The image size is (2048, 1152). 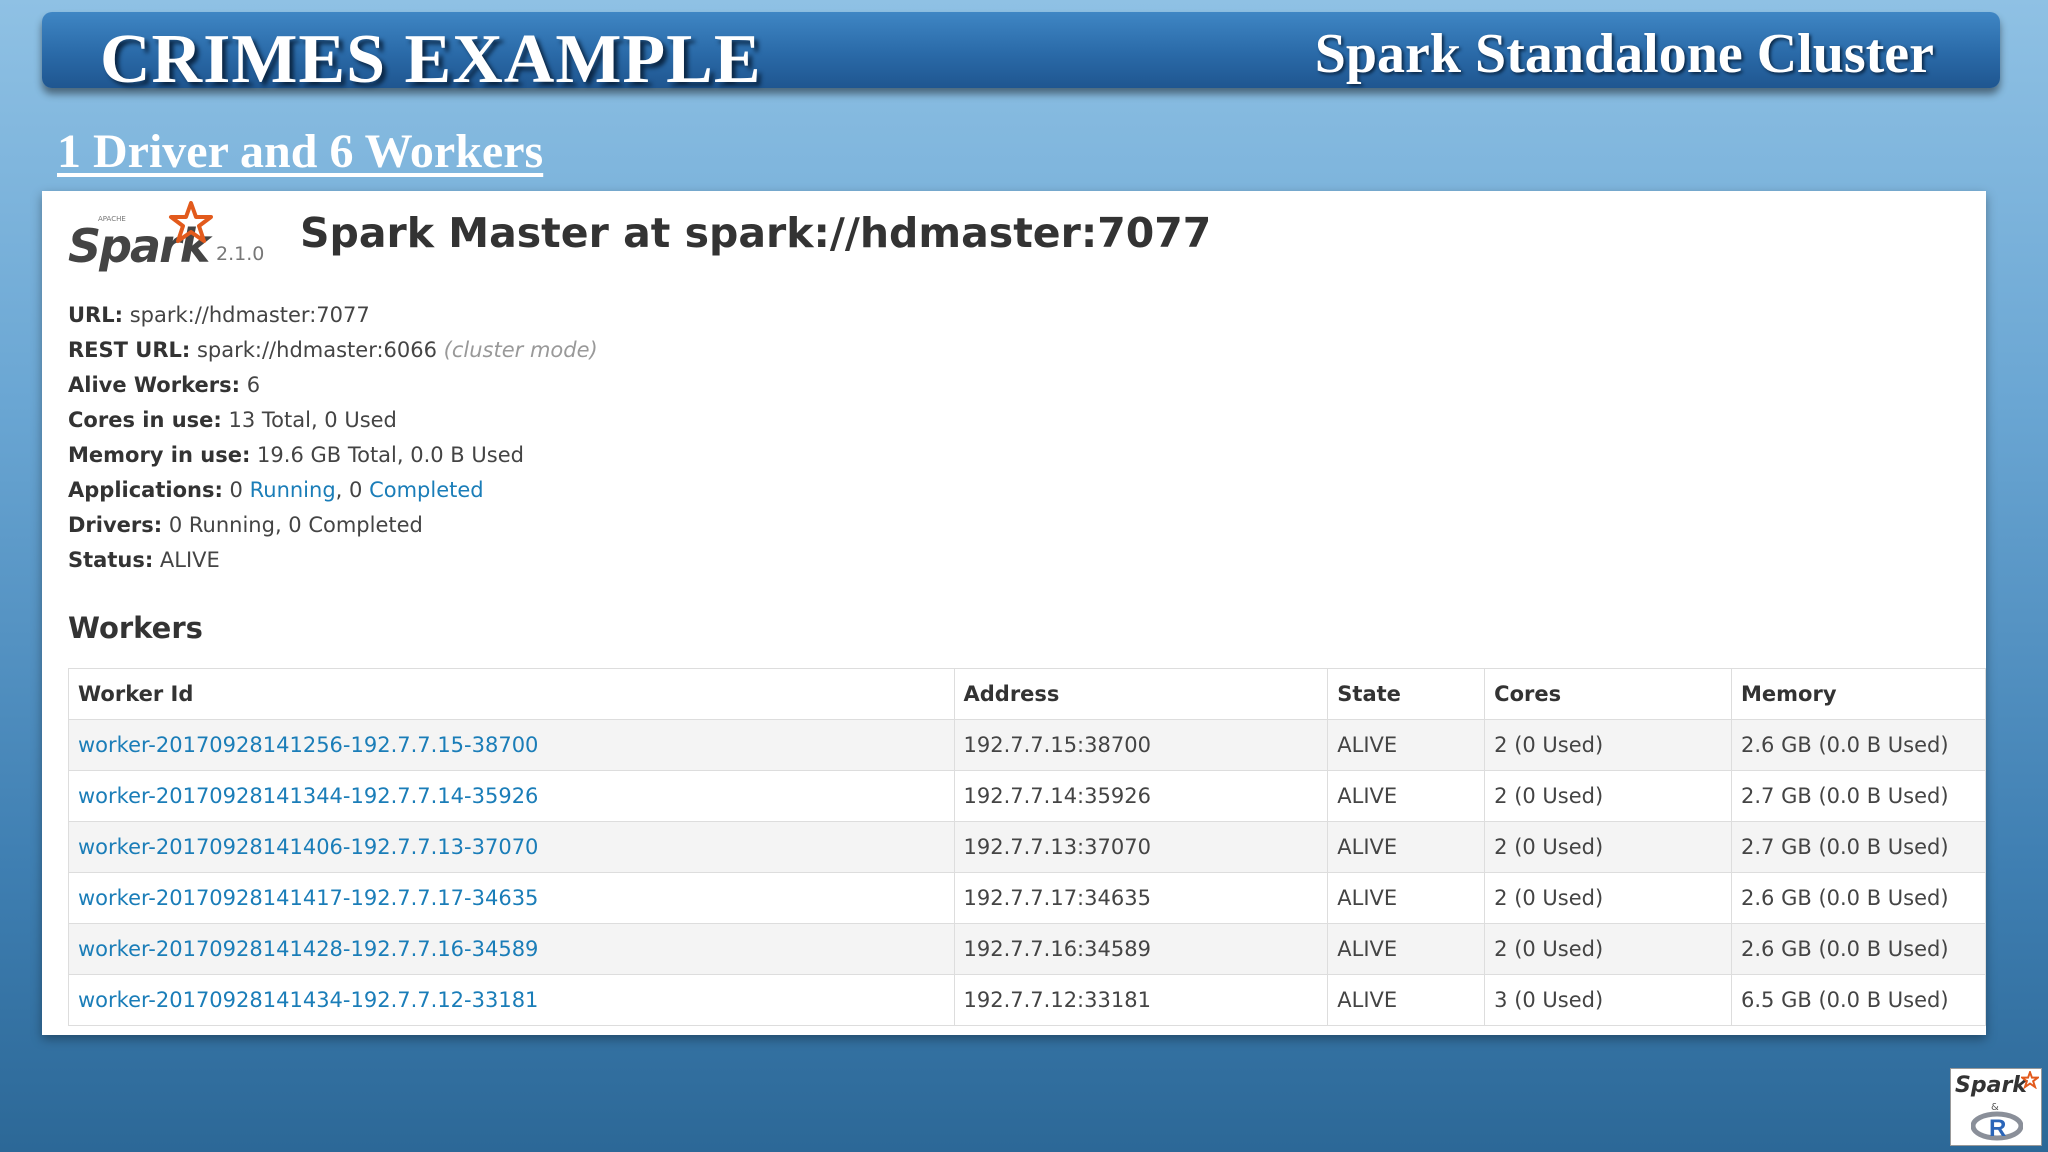 I want to click on col-header-memory: Memory, so click(x=1858, y=694).